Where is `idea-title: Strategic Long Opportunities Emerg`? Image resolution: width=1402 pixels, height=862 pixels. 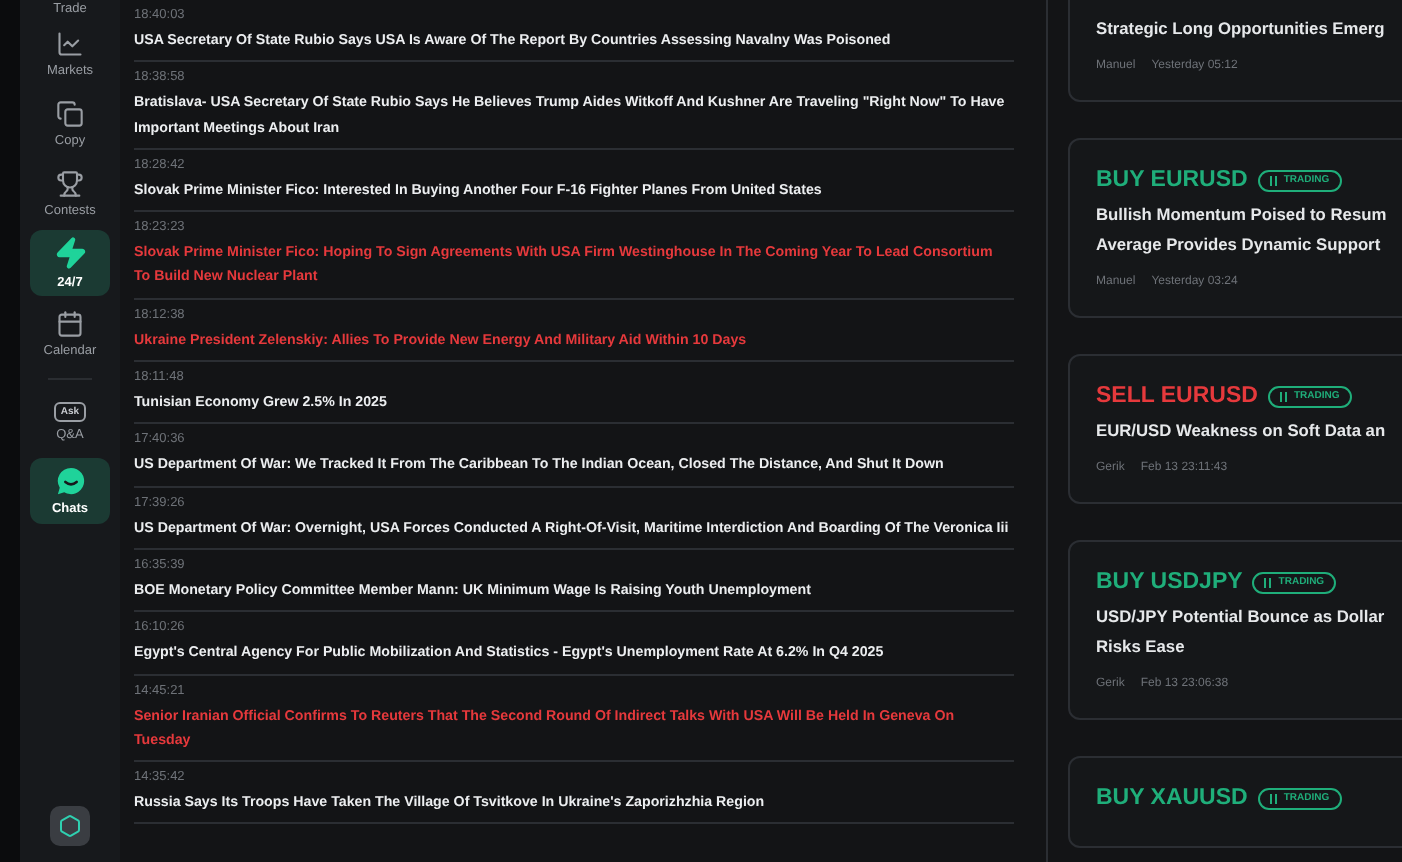
idea-title: Strategic Long Opportunities Emerg is located at coordinates (1241, 29).